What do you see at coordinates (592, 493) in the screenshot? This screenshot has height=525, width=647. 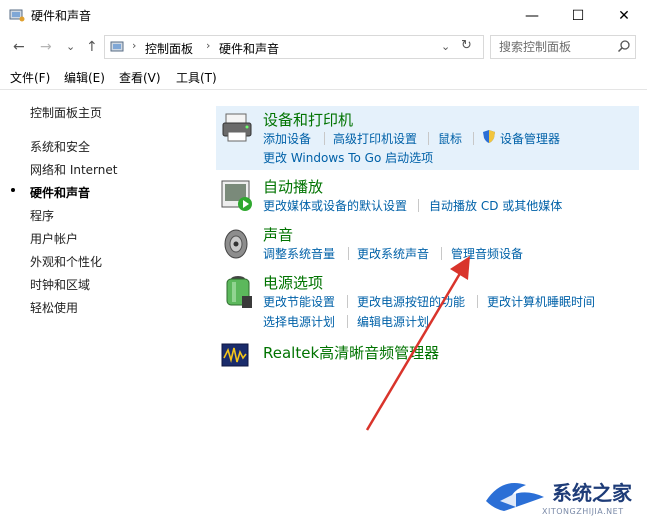 I see `watermark-text: 系统之家` at bounding box center [592, 493].